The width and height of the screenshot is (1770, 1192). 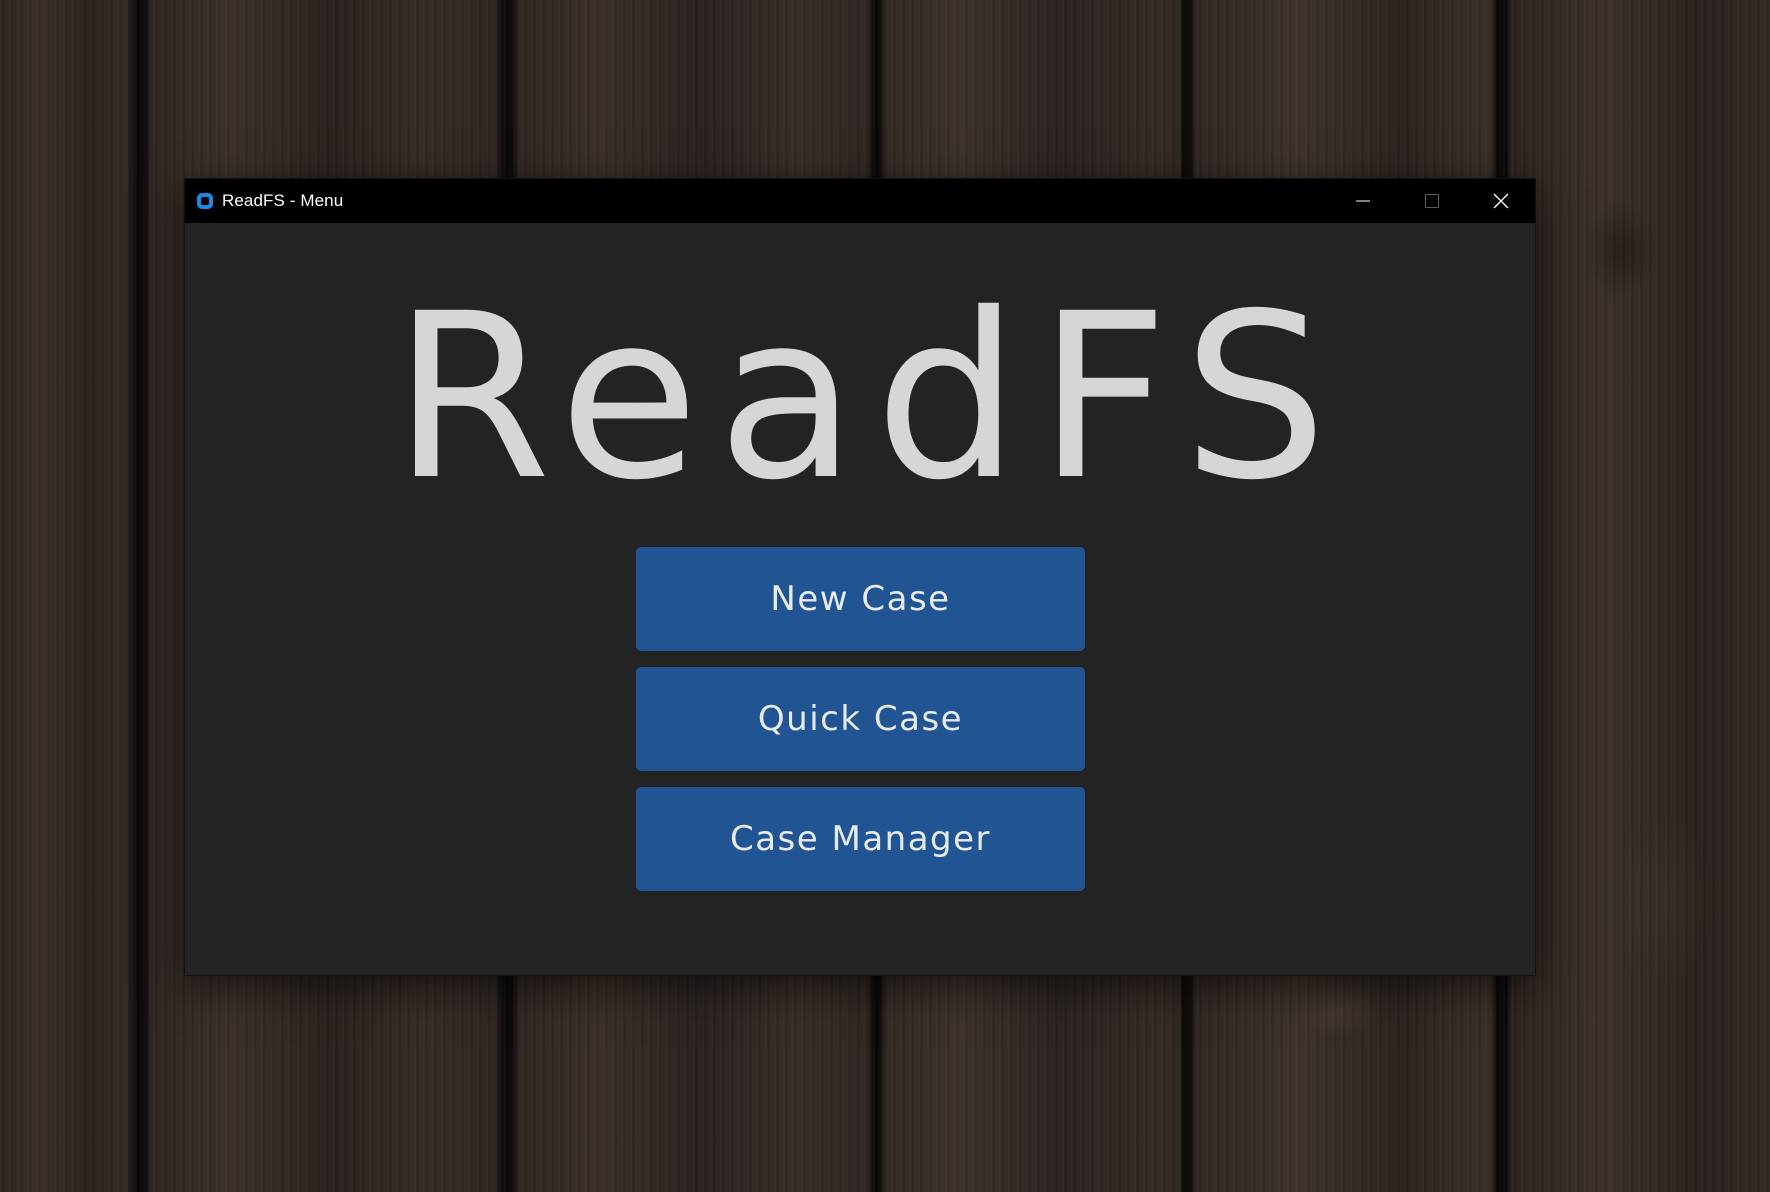 What do you see at coordinates (869, 397) in the screenshot?
I see `app-logo-title: ReadFS` at bounding box center [869, 397].